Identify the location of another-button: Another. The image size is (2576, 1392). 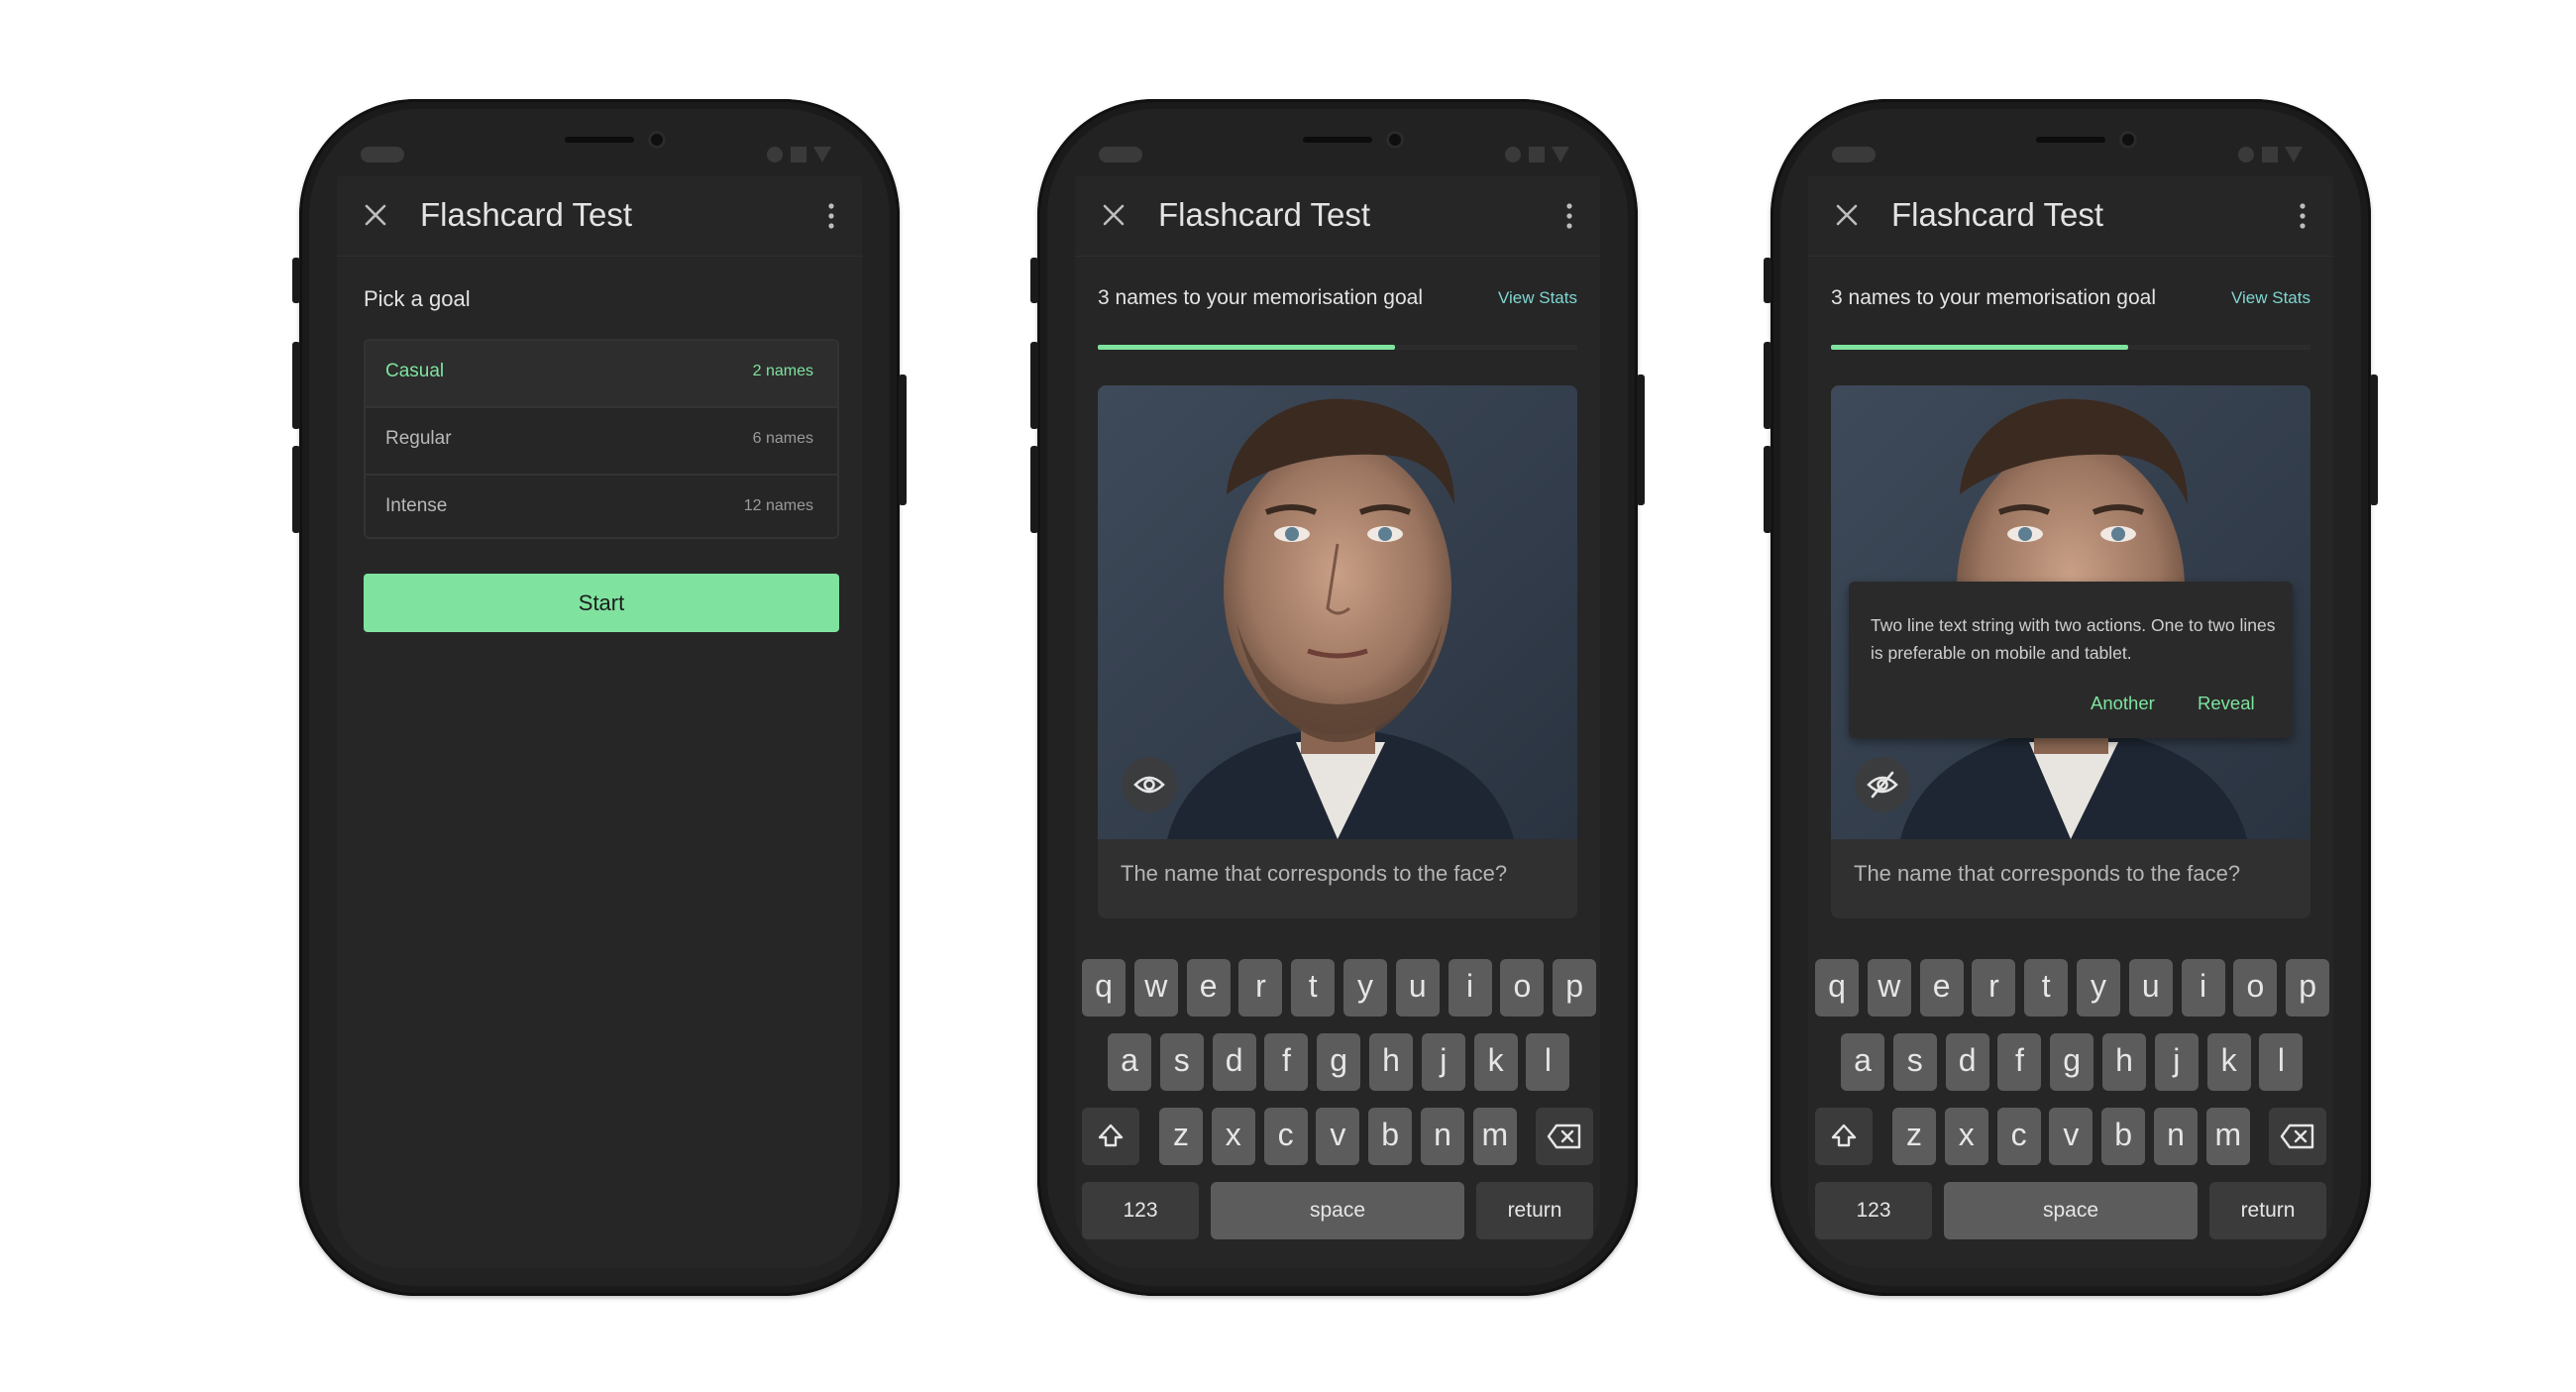
(2123, 703).